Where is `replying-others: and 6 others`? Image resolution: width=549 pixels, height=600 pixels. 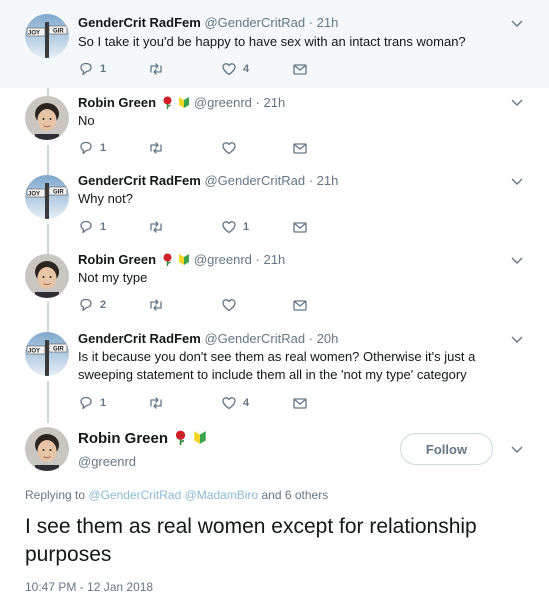
replying-others: and 6 others is located at coordinates (295, 495).